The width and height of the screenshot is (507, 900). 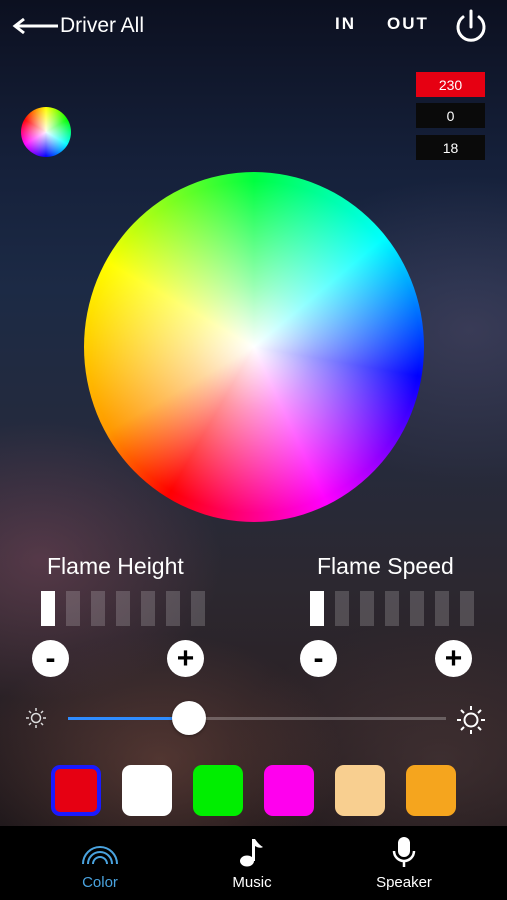 I want to click on brightness-low-icon, so click(x=36, y=718).